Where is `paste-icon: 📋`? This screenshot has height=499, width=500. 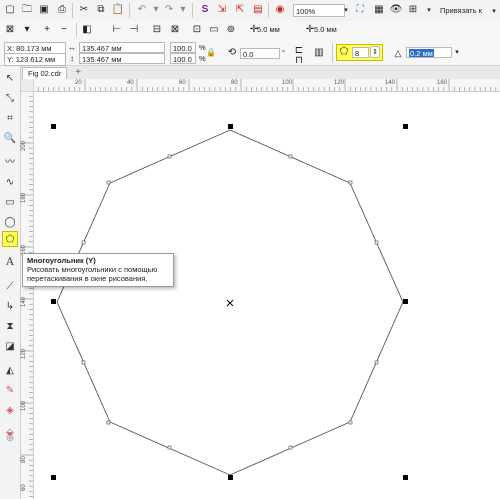
paste-icon: 📋 is located at coordinates (118, 10).